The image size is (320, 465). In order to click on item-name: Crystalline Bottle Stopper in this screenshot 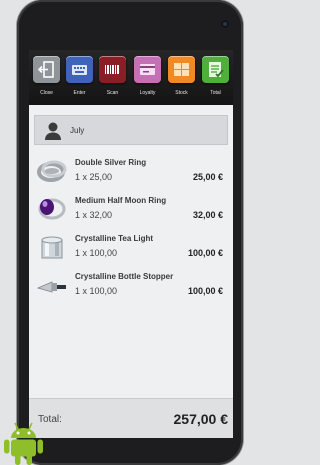, I will do `click(124, 276)`.